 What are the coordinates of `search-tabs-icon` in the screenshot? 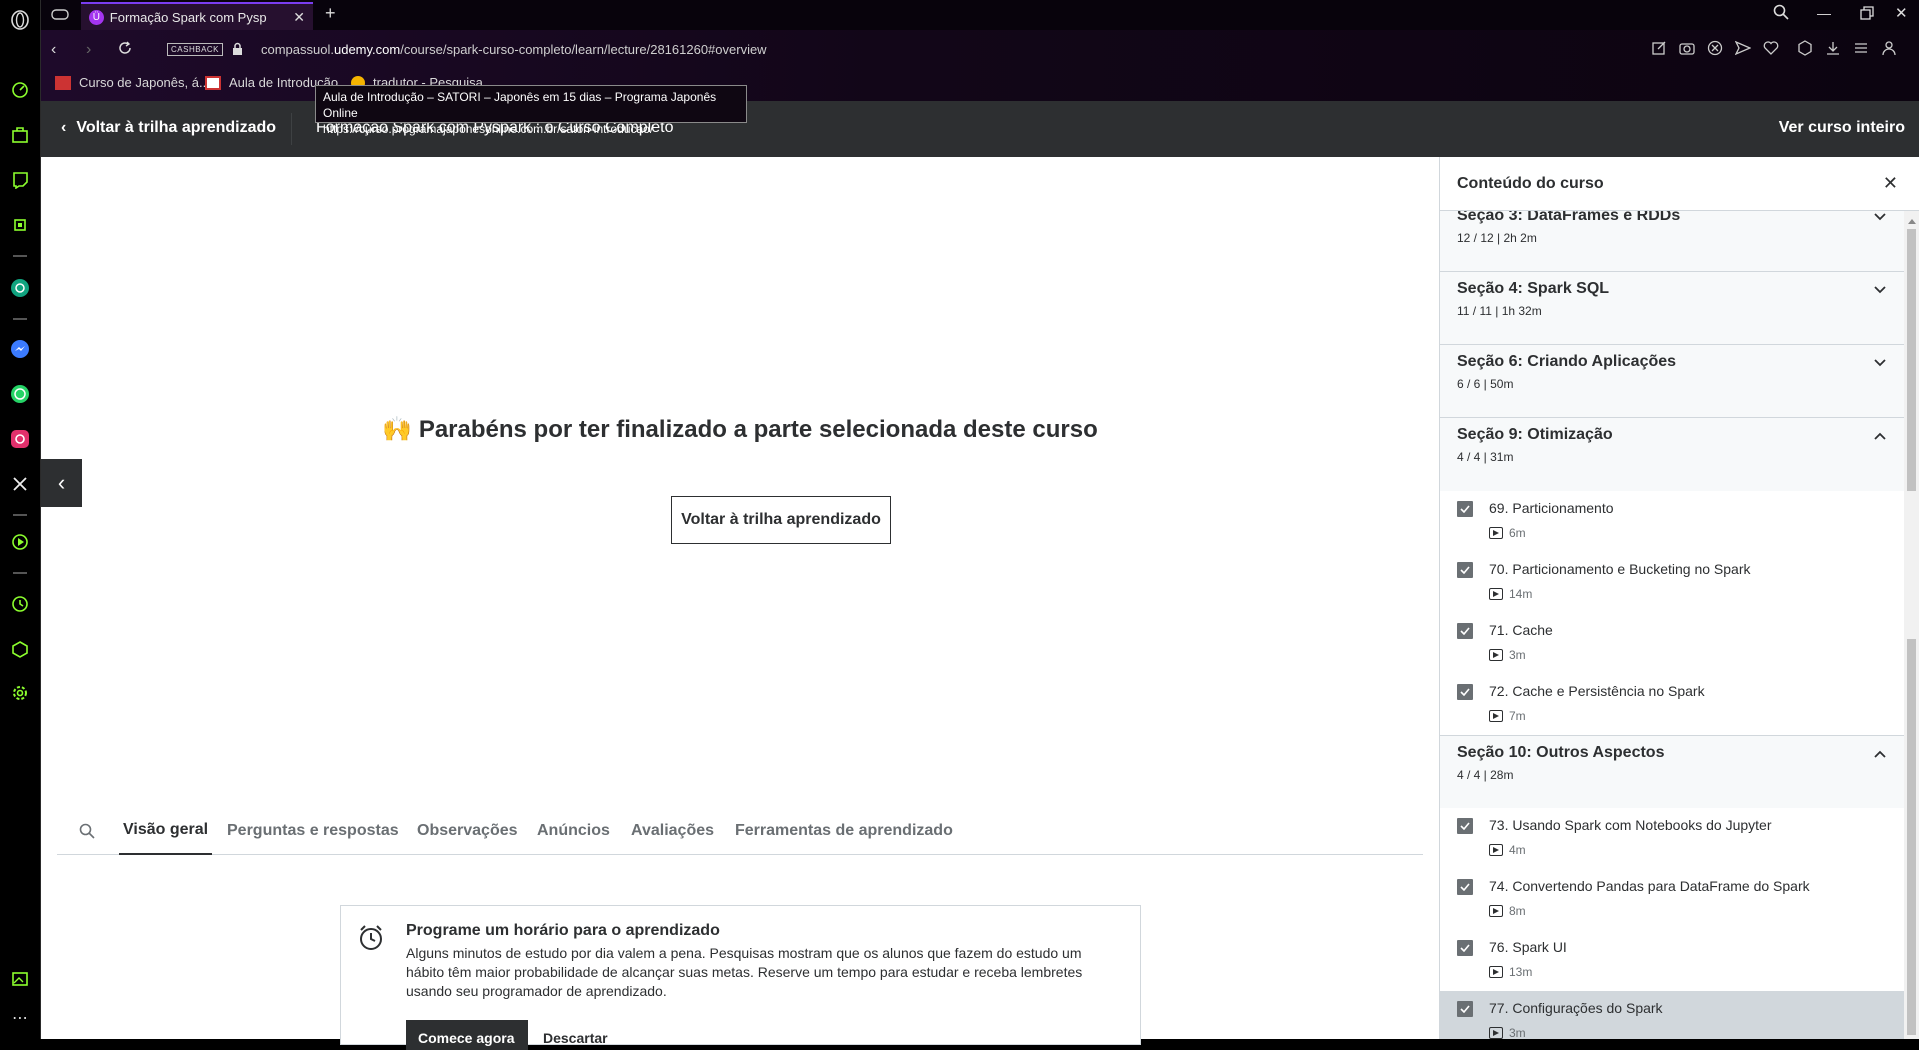 It's located at (1781, 14).